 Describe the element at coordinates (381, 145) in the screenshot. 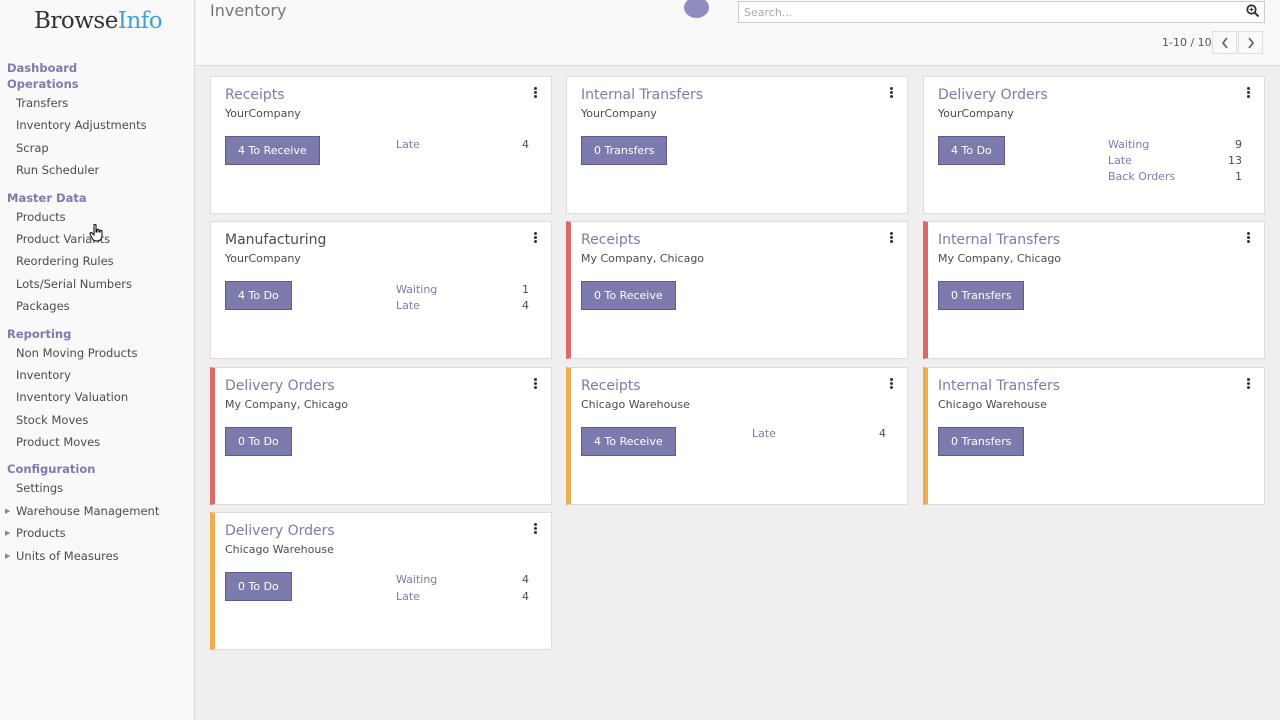

I see `kanban-card: Receipts YourCompany 4 To Receive Late 4` at that location.